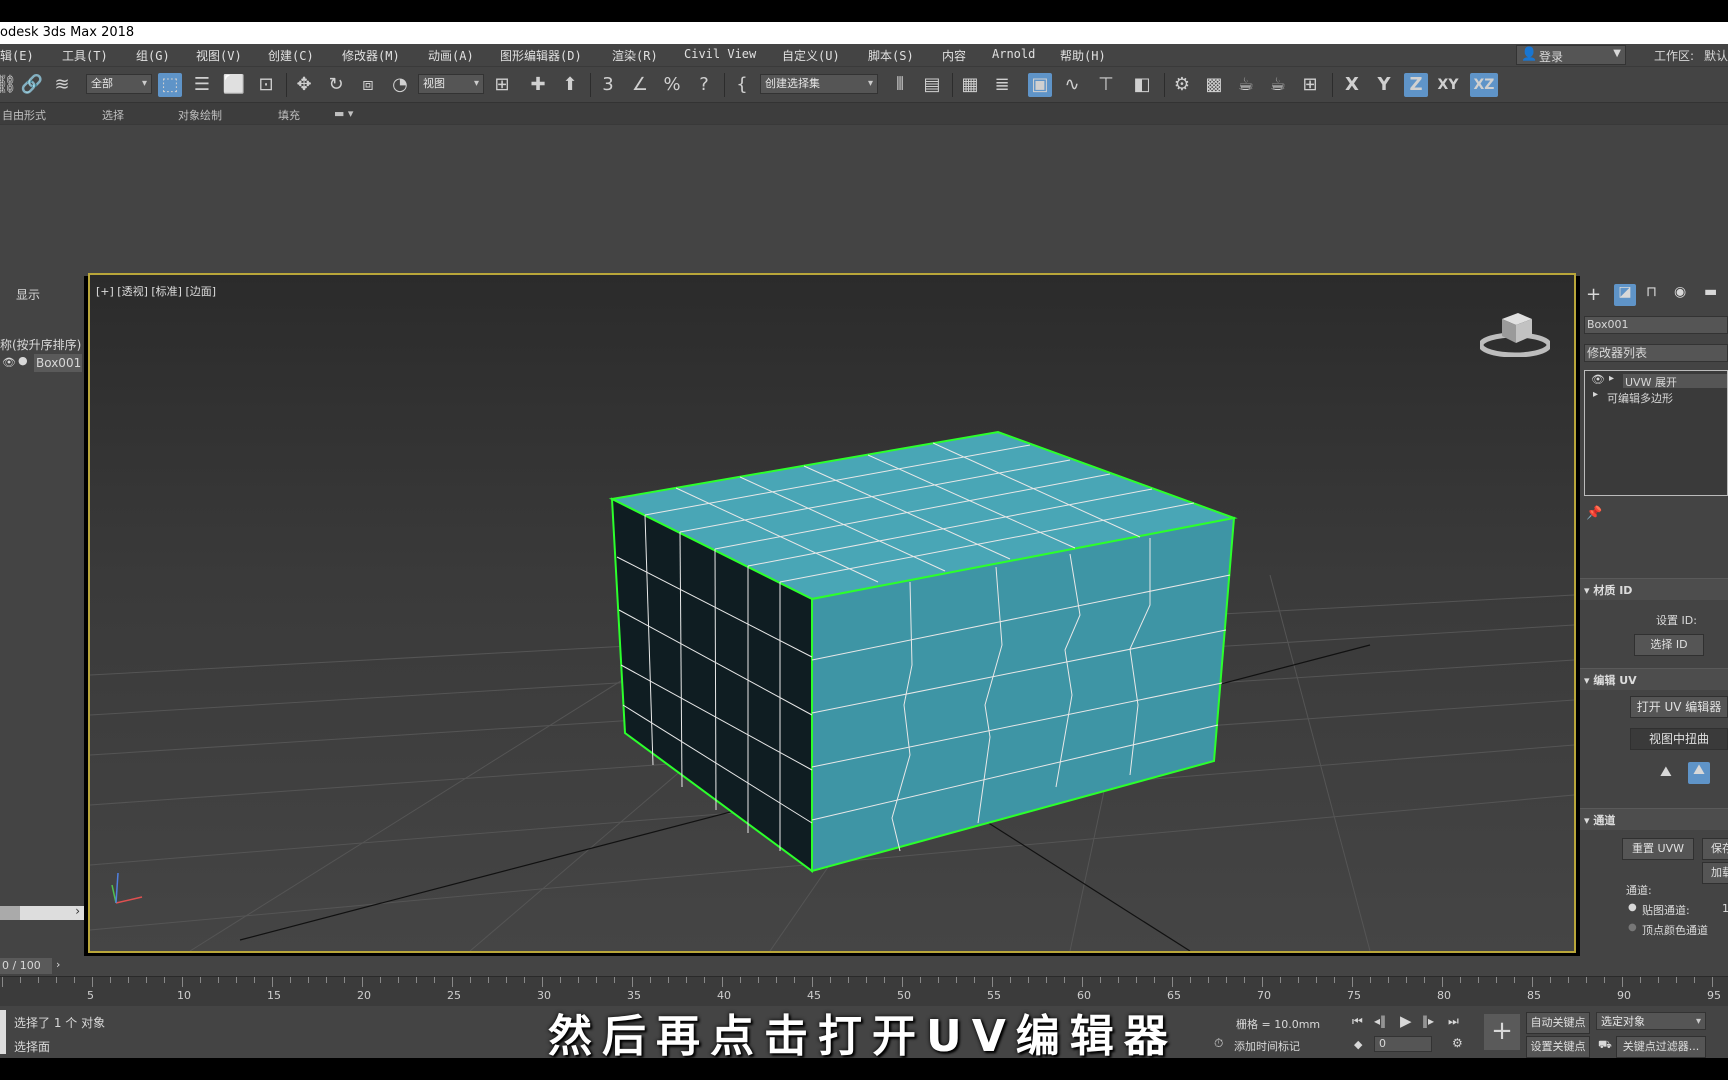 The height and width of the screenshot is (1080, 1728). I want to click on stack-tools-row: 📌, so click(1657, 515).